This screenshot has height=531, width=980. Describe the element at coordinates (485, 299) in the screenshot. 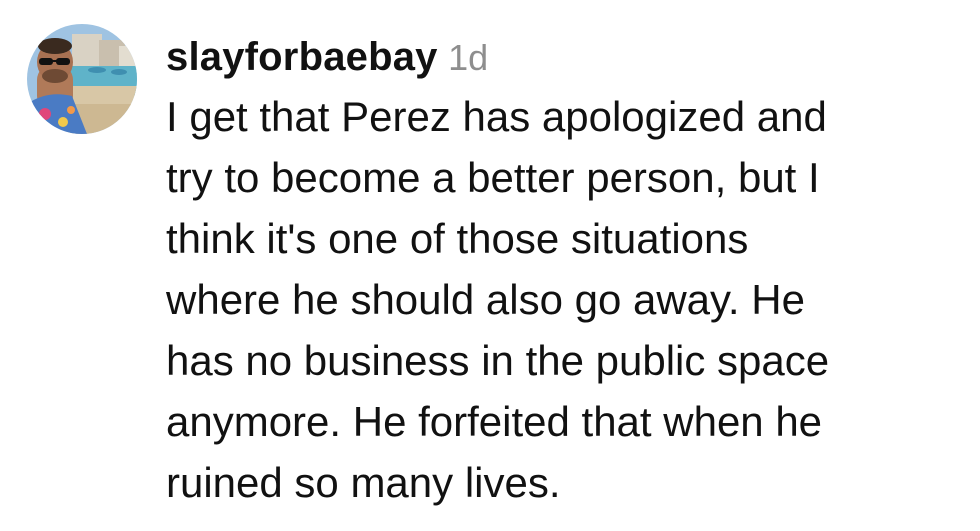

I see `comment-text-line: where he should also go away. He` at that location.